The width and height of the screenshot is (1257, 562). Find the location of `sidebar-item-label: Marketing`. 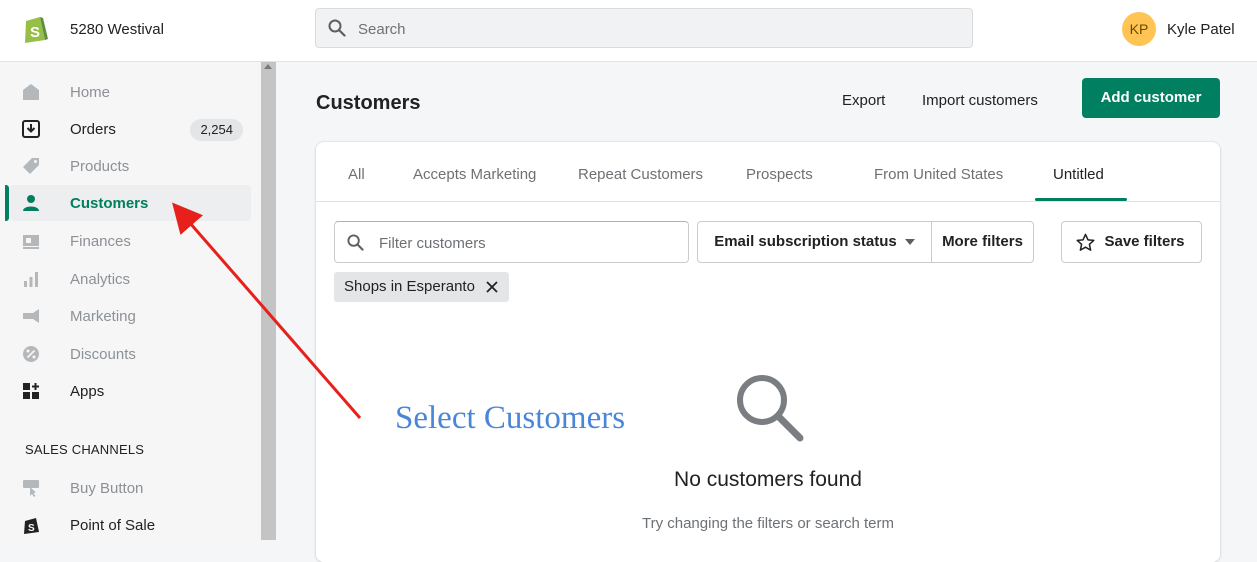

sidebar-item-label: Marketing is located at coordinates (103, 316).